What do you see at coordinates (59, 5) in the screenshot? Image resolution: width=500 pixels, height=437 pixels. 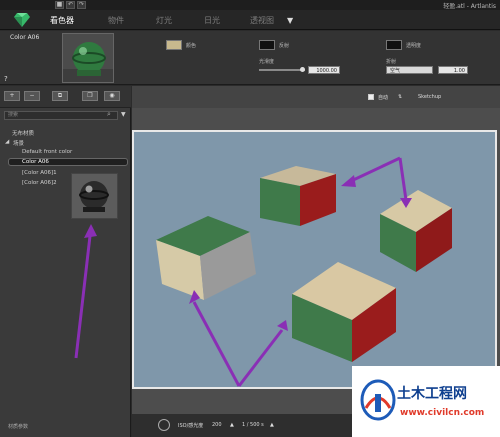 I see `save-icon: ■` at bounding box center [59, 5].